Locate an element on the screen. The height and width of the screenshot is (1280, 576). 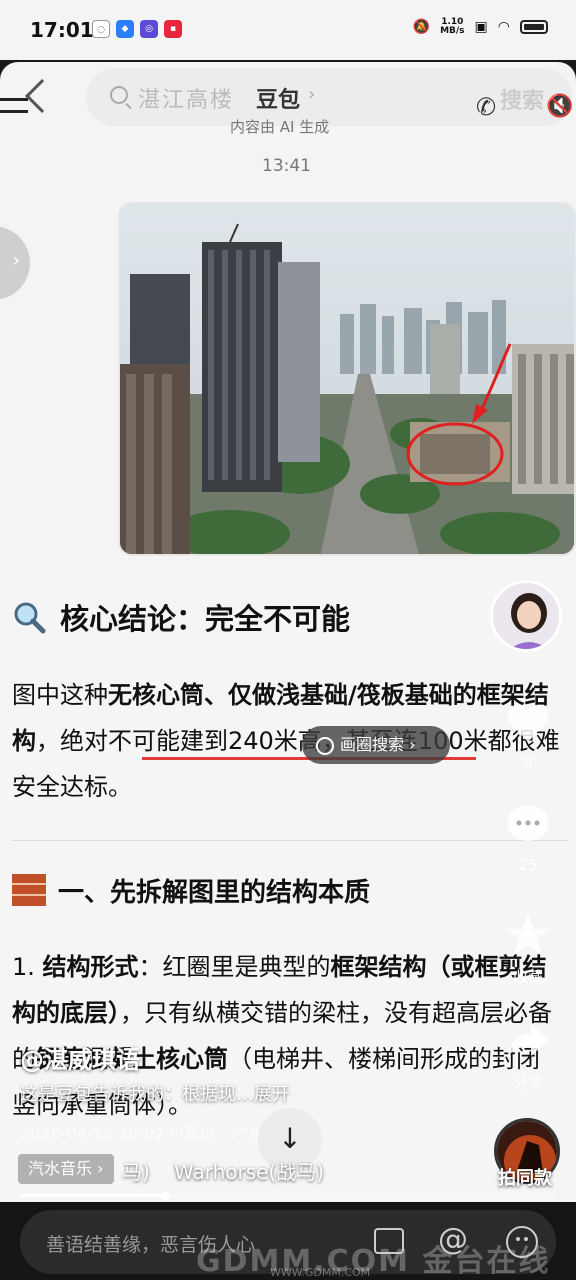
share-action: 分享 is located at coordinates (528, 1055).